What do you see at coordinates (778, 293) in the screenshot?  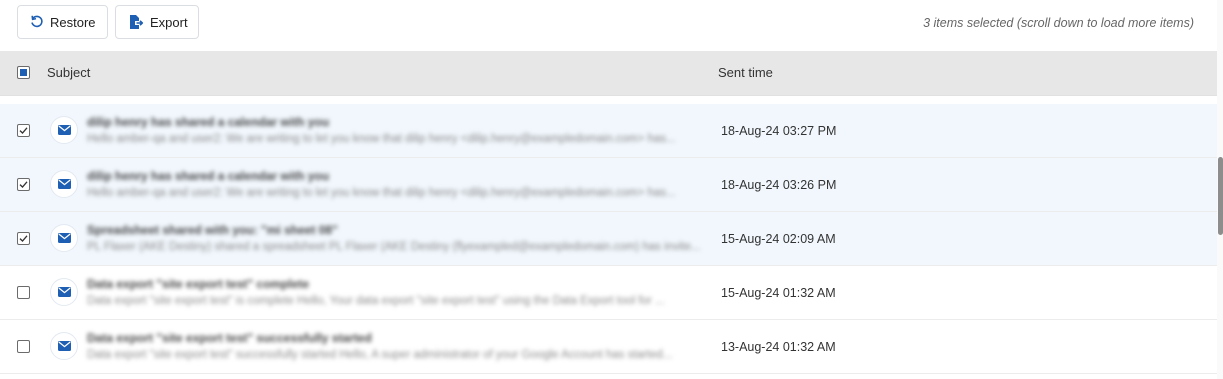 I see `message-sent-time: 15-Aug-24 01:32 AM` at bounding box center [778, 293].